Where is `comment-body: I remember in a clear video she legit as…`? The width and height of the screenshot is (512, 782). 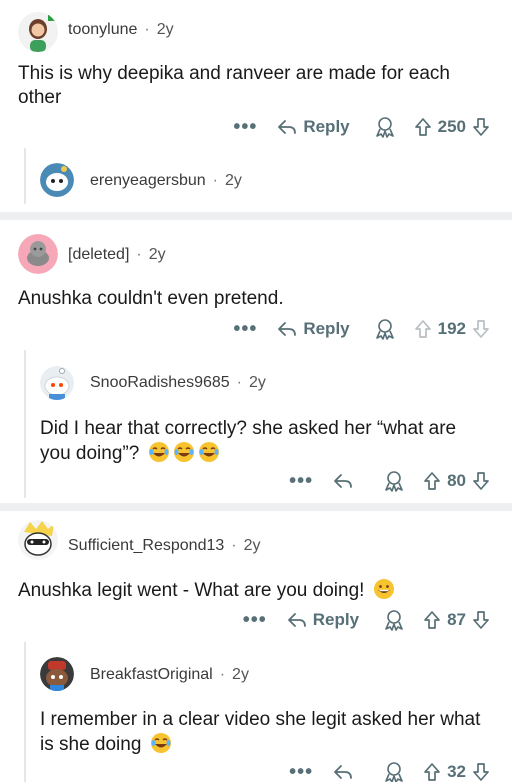
comment-body: I remember in a clear video she legit as… is located at coordinates (260, 732).